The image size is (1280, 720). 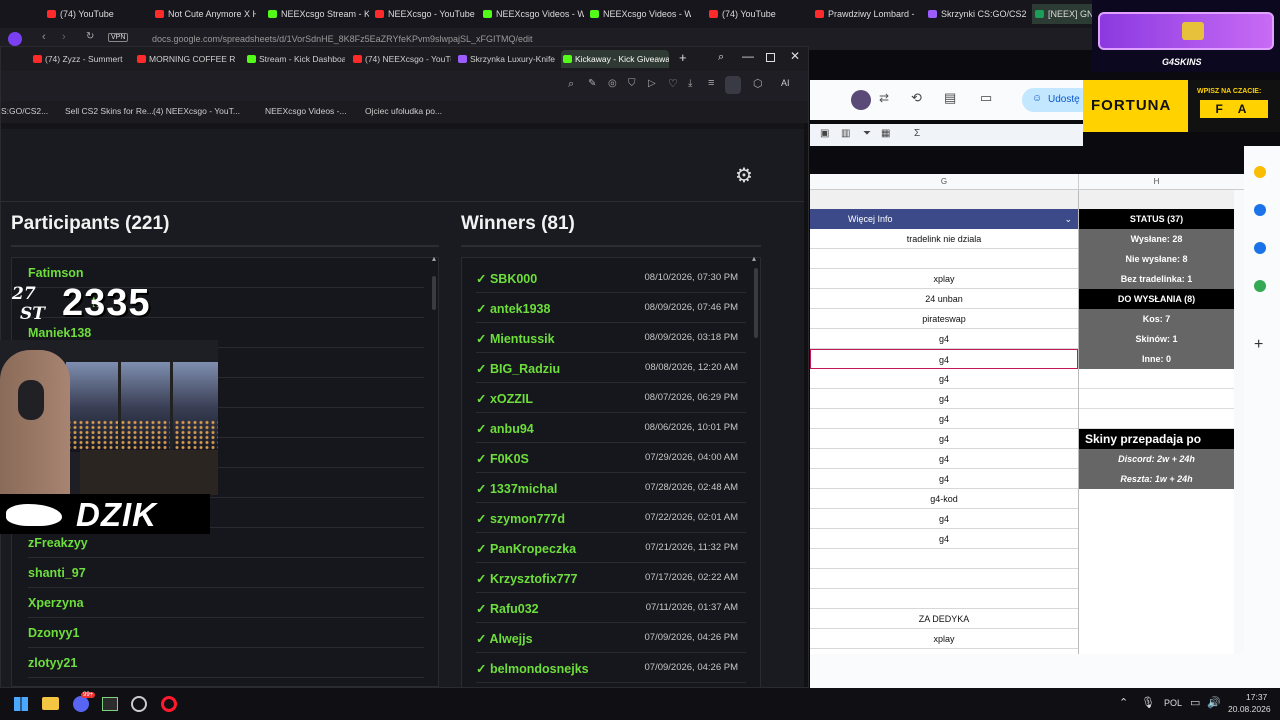 I want to click on status-cell: Reszta: 1w + 24h, so click(x=1156, y=479).